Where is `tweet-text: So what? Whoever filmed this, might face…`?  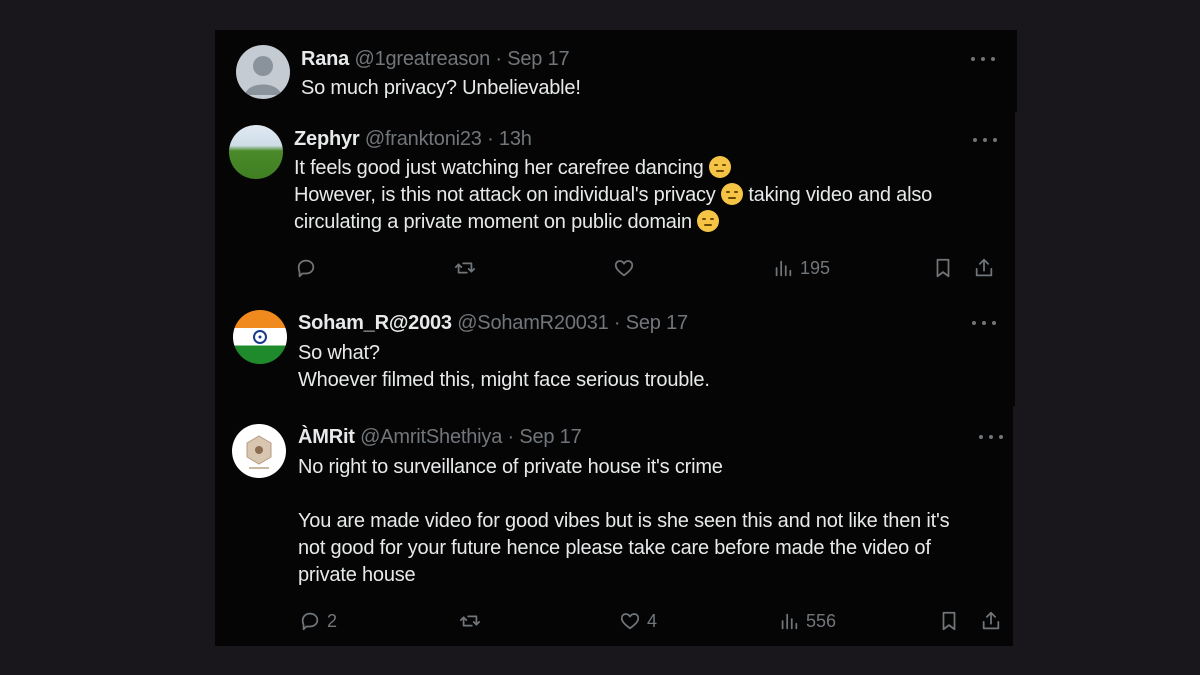 tweet-text: So what? Whoever filmed this, might face… is located at coordinates (504, 367).